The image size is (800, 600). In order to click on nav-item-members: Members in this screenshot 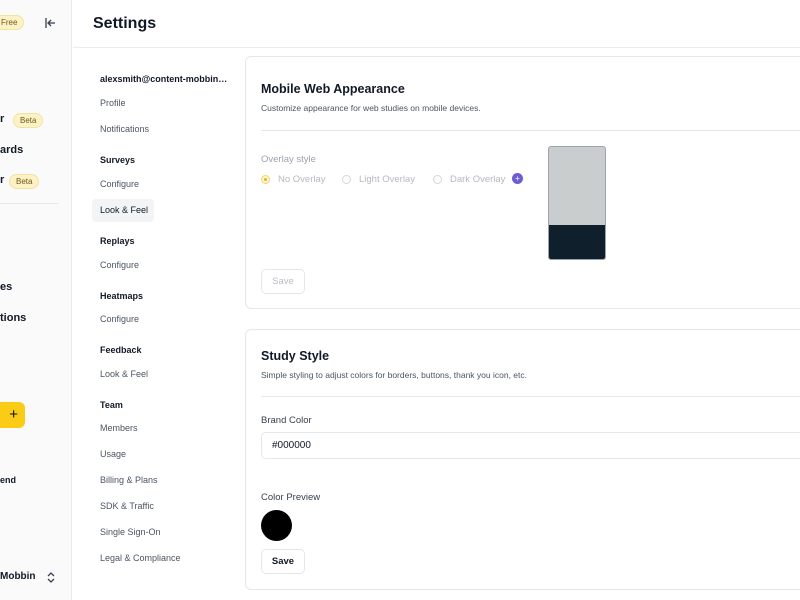, I will do `click(119, 428)`.